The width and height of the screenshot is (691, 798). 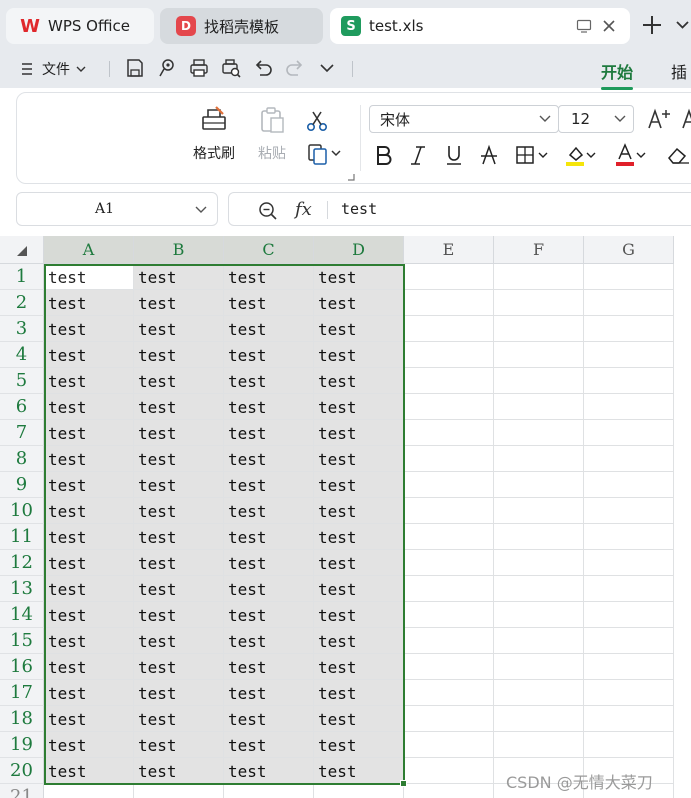 I want to click on column-header-F: F, so click(x=539, y=250).